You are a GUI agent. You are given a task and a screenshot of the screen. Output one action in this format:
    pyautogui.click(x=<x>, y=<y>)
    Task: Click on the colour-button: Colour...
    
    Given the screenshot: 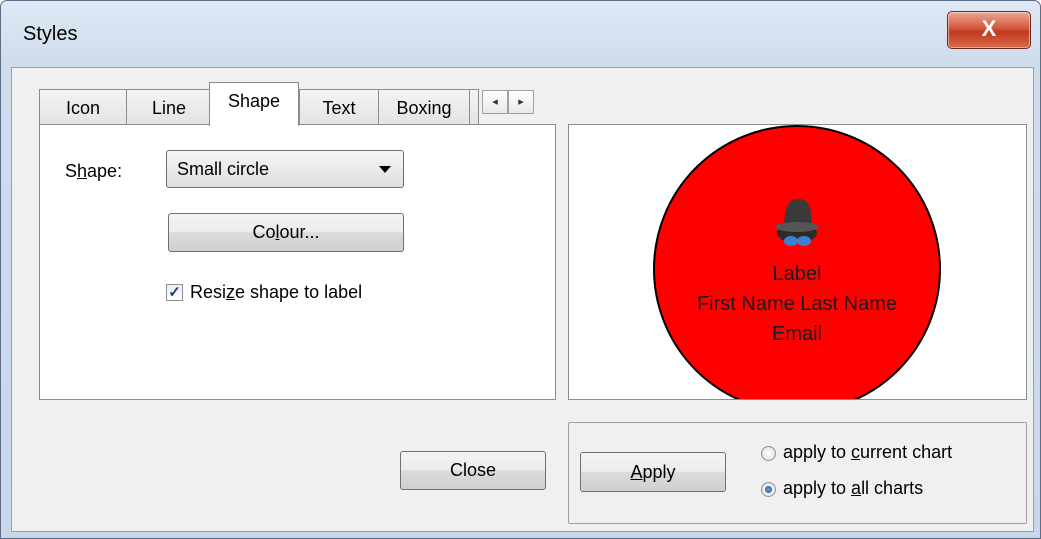 What is the action you would take?
    pyautogui.click(x=286, y=232)
    